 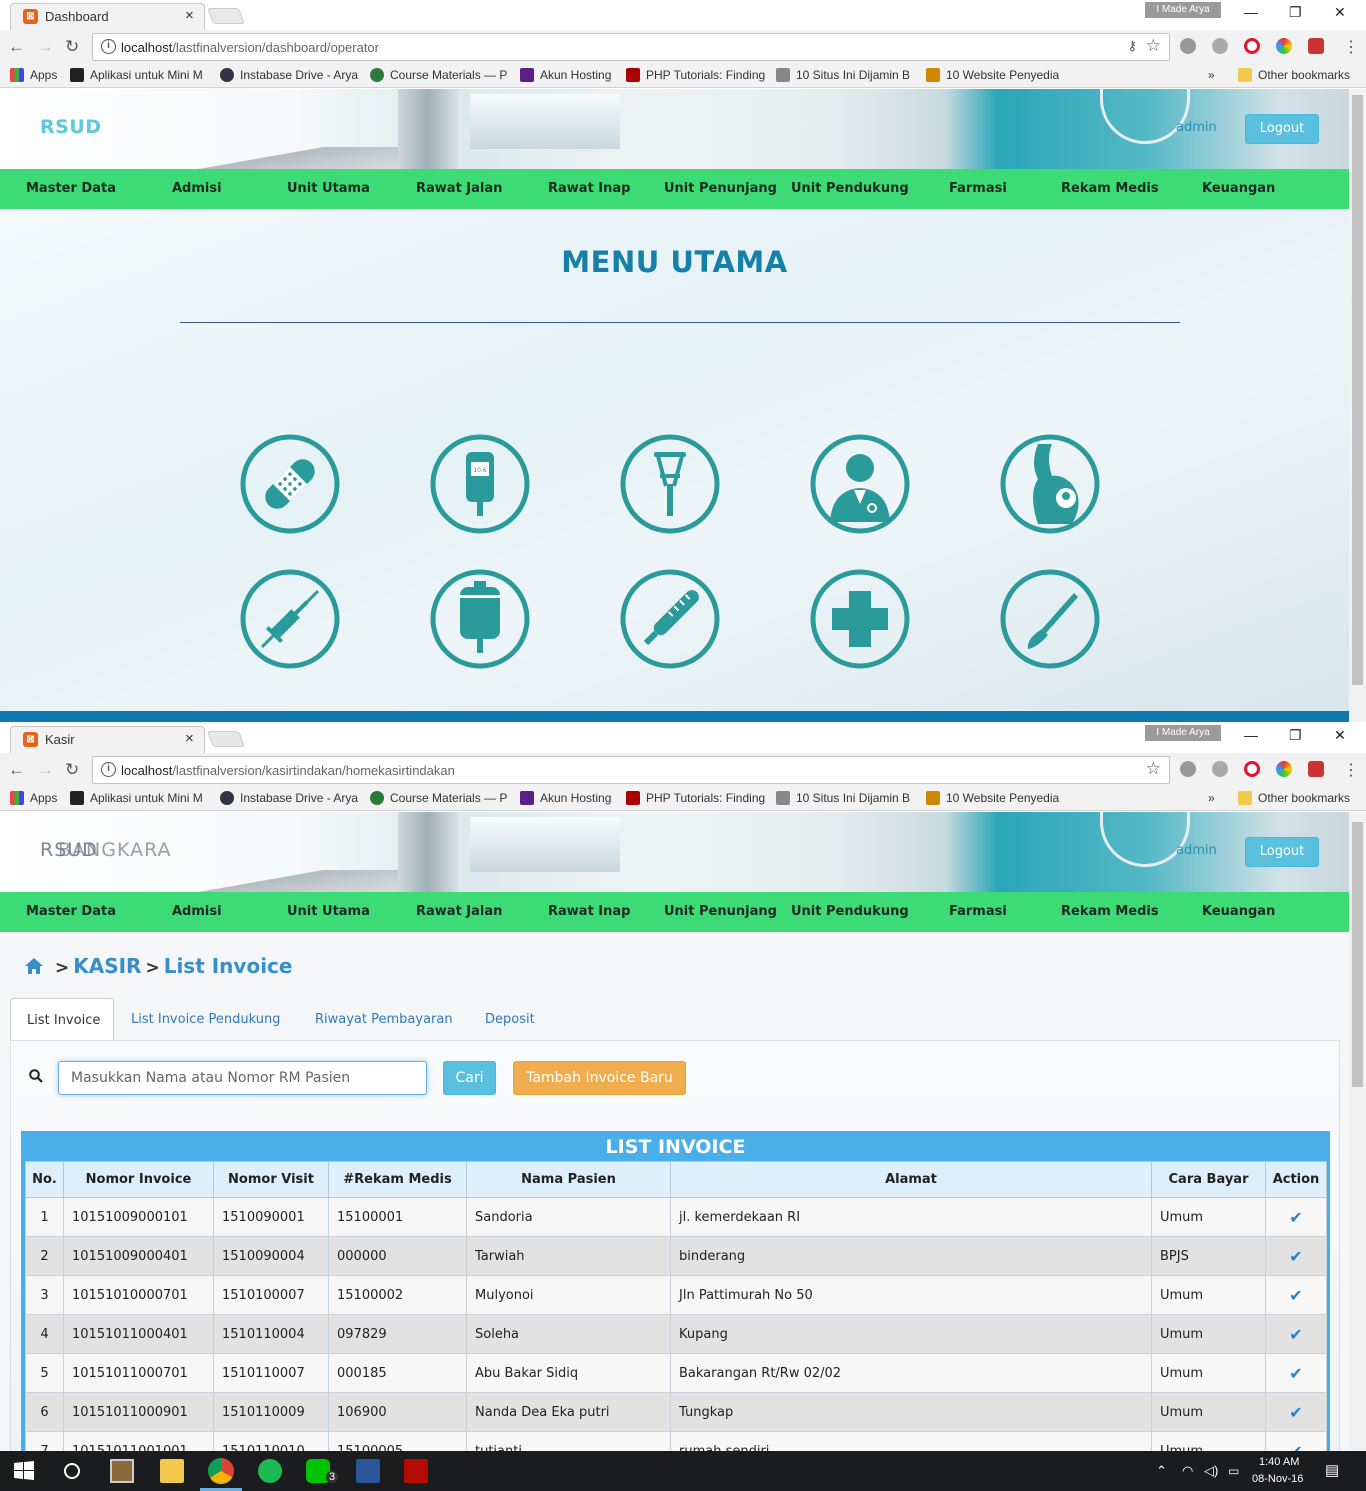 I want to click on key-icon: ⚷, so click(x=1132, y=46).